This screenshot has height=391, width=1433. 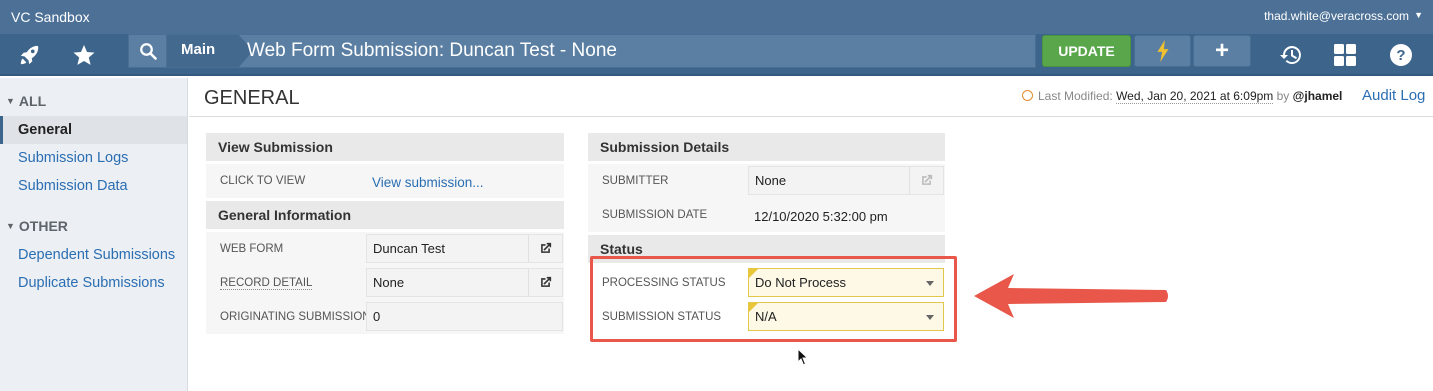 I want to click on sidebar-item-submission-data: Submission Data, so click(x=93, y=186).